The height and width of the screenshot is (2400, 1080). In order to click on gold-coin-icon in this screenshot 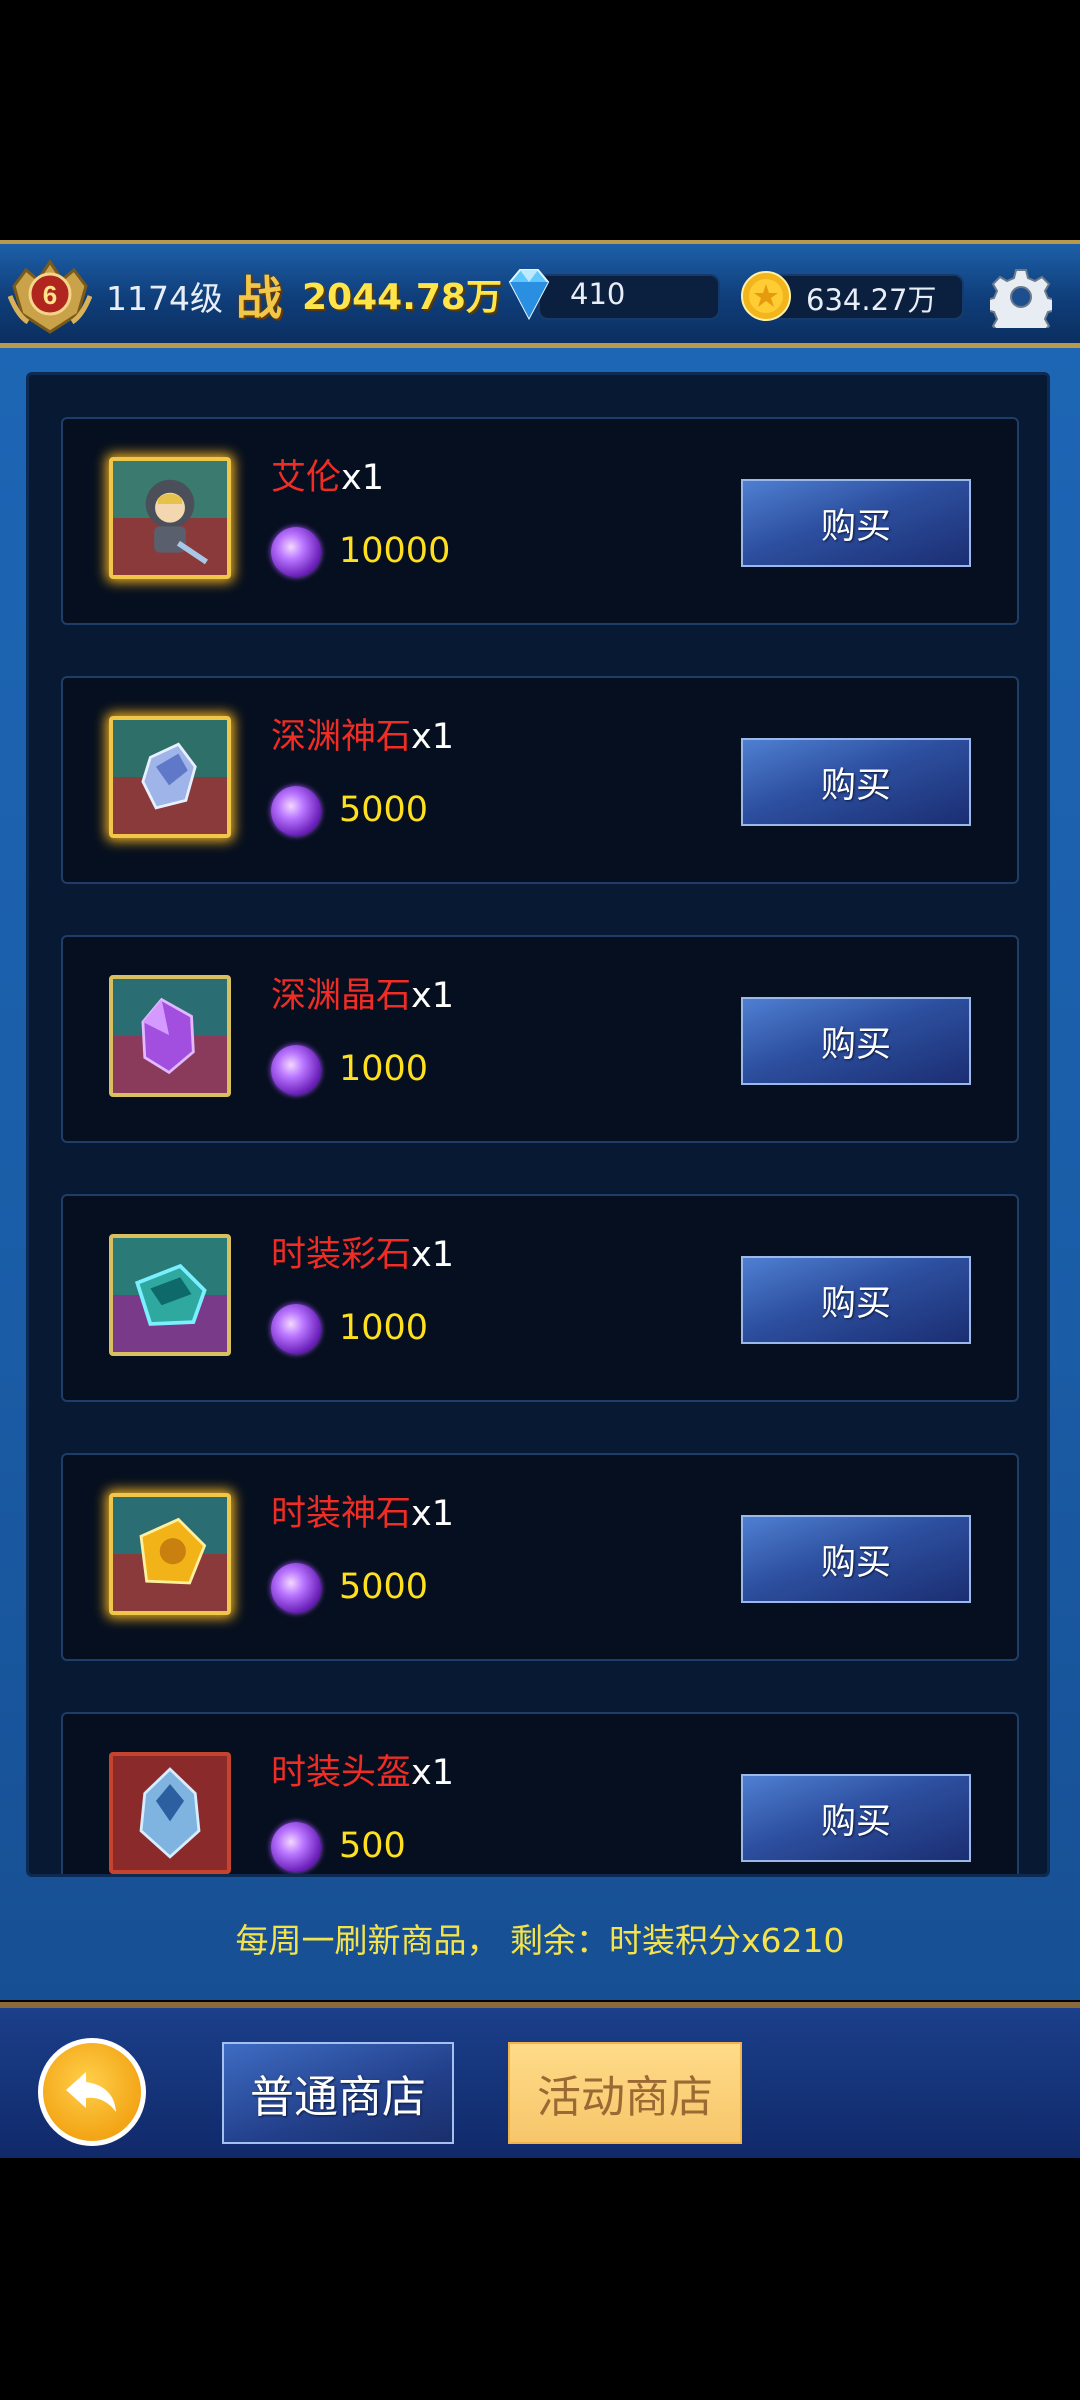, I will do `click(766, 296)`.